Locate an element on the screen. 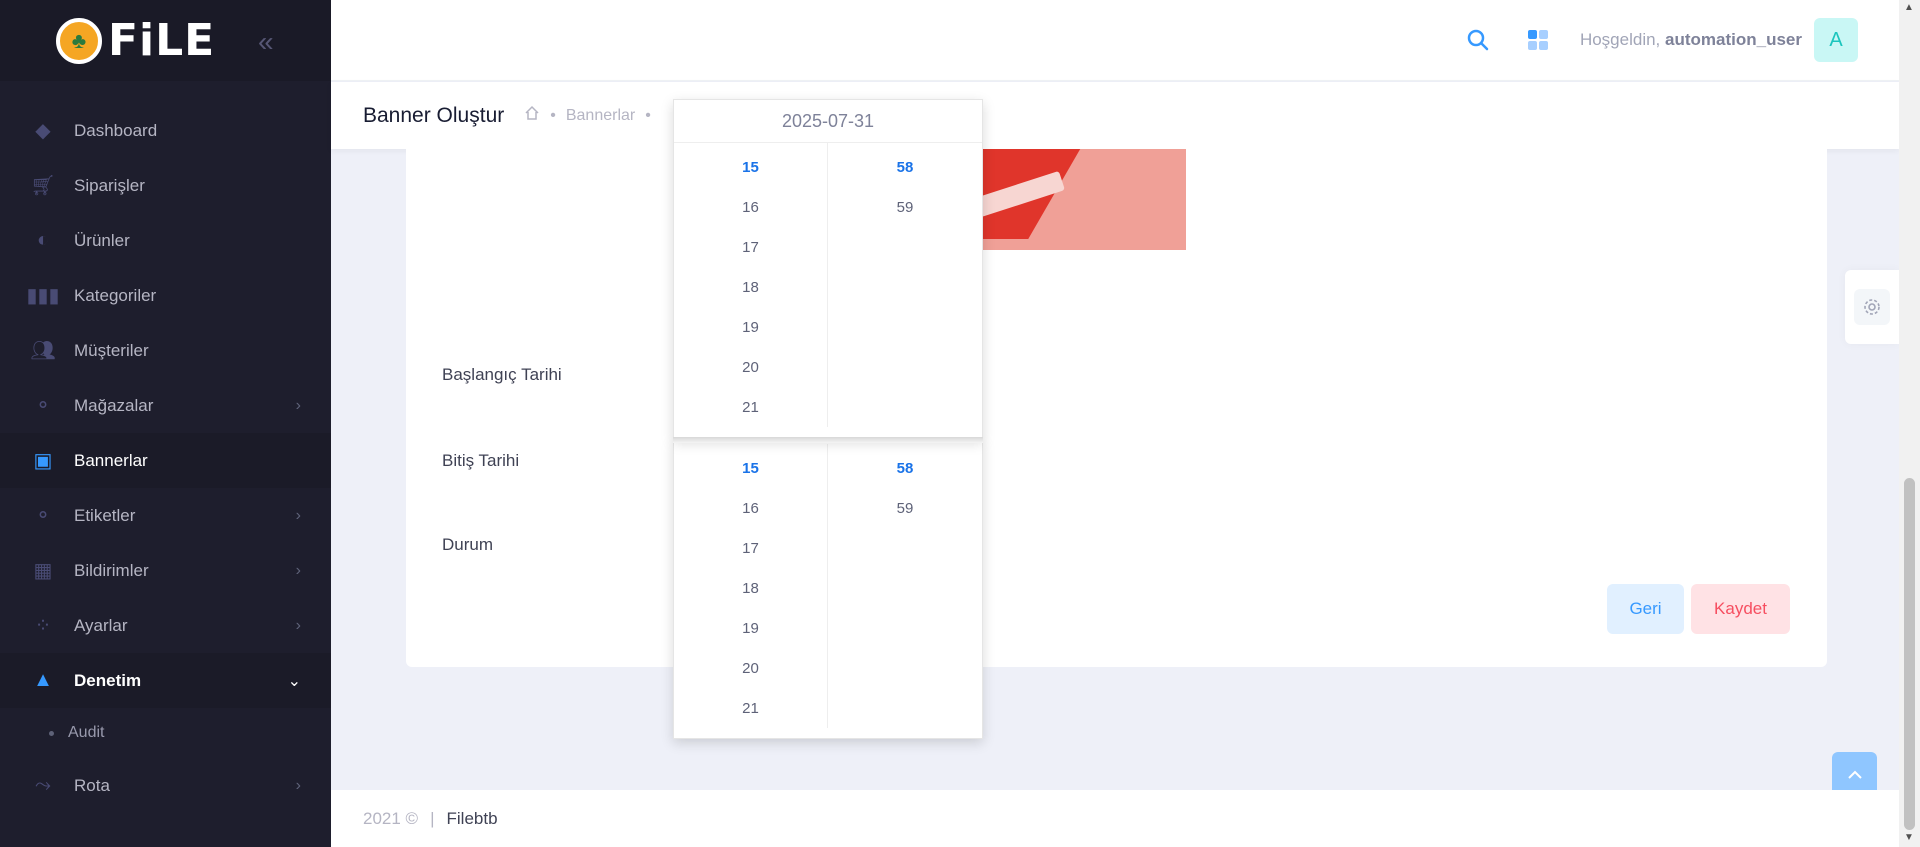 The width and height of the screenshot is (1920, 847). footer-company-link: Filebtb is located at coordinates (472, 819).